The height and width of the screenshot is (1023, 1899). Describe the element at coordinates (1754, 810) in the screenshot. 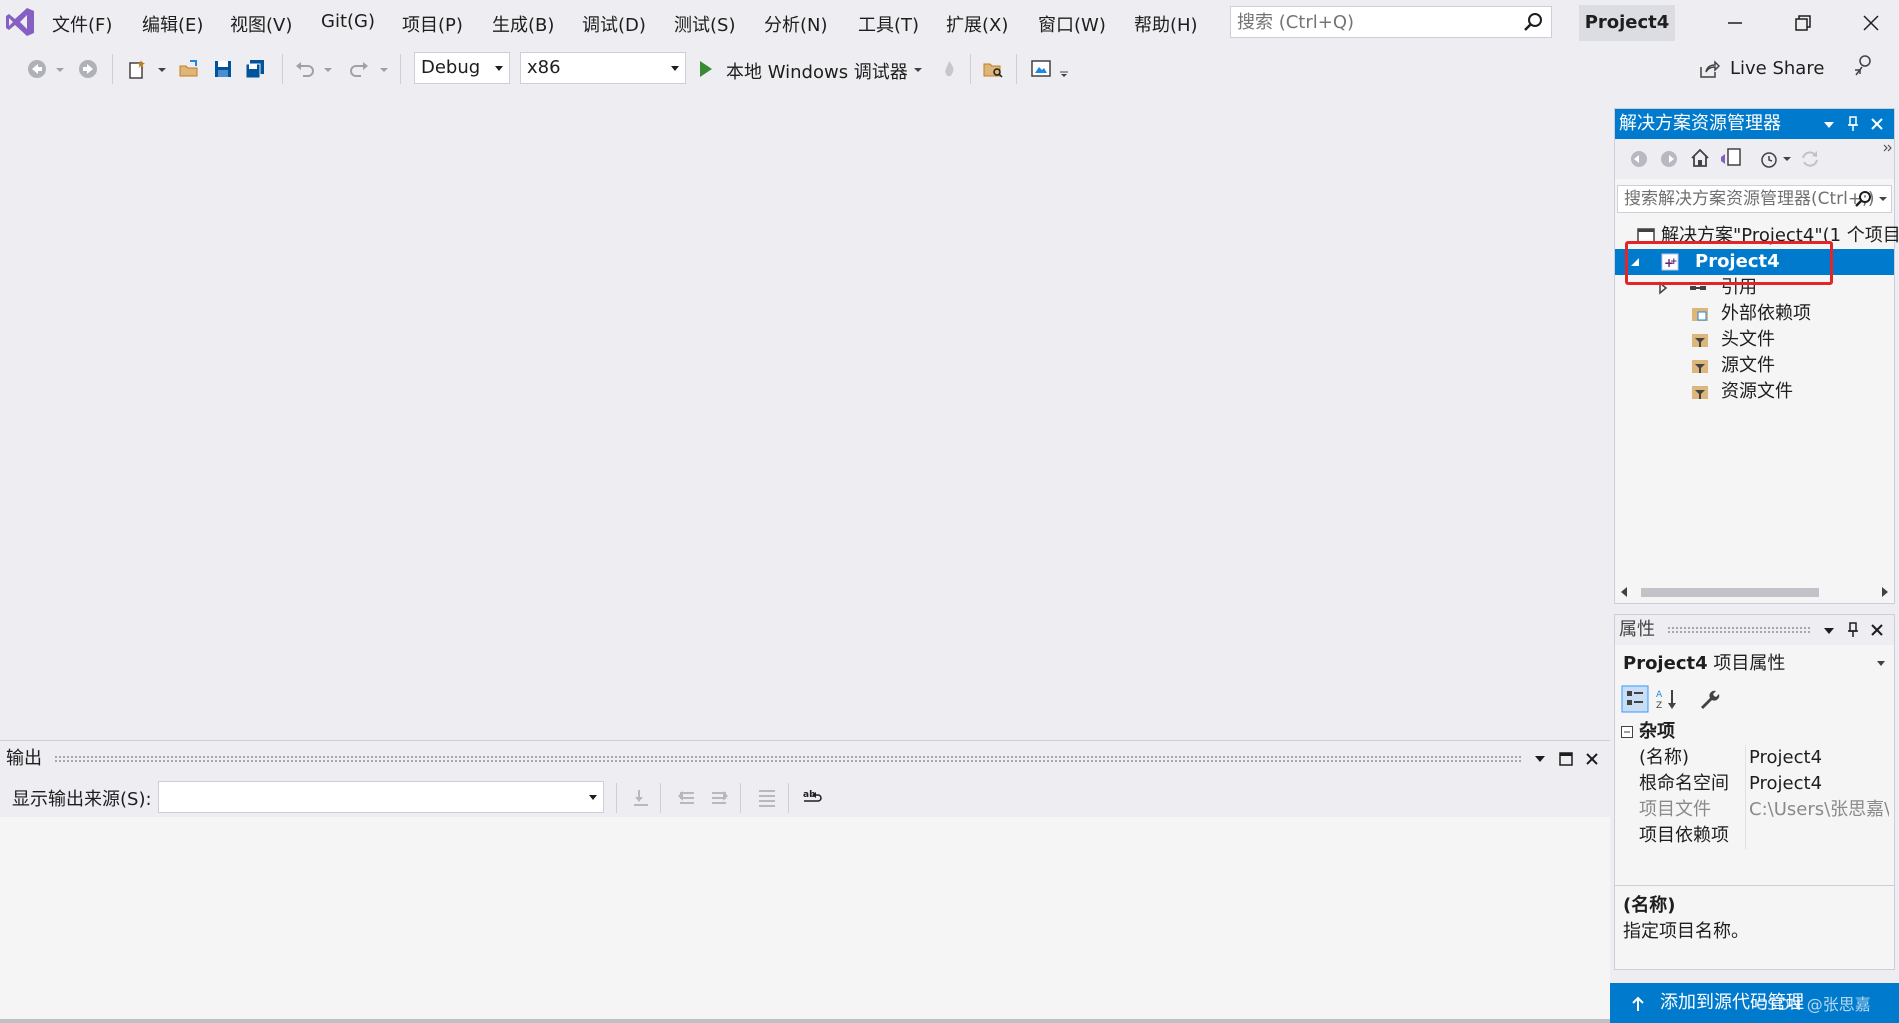

I see `property-row-project-file: 项目文件 C:\Users\张思嘉\s` at that location.